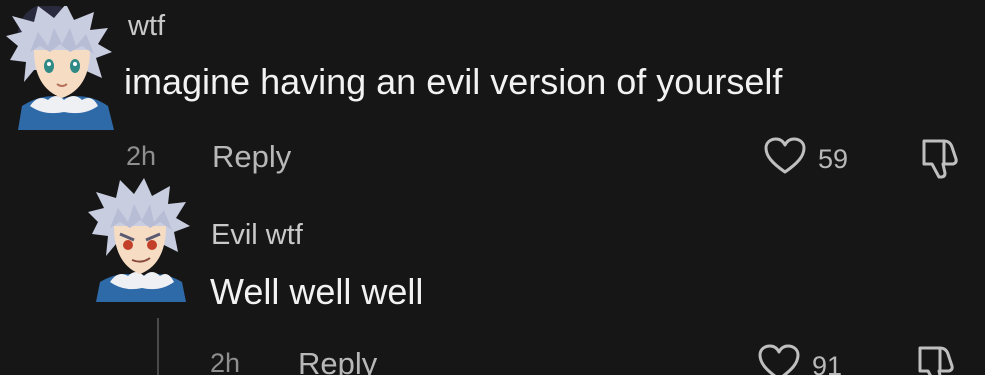  I want to click on like-button: 91, so click(800, 359).